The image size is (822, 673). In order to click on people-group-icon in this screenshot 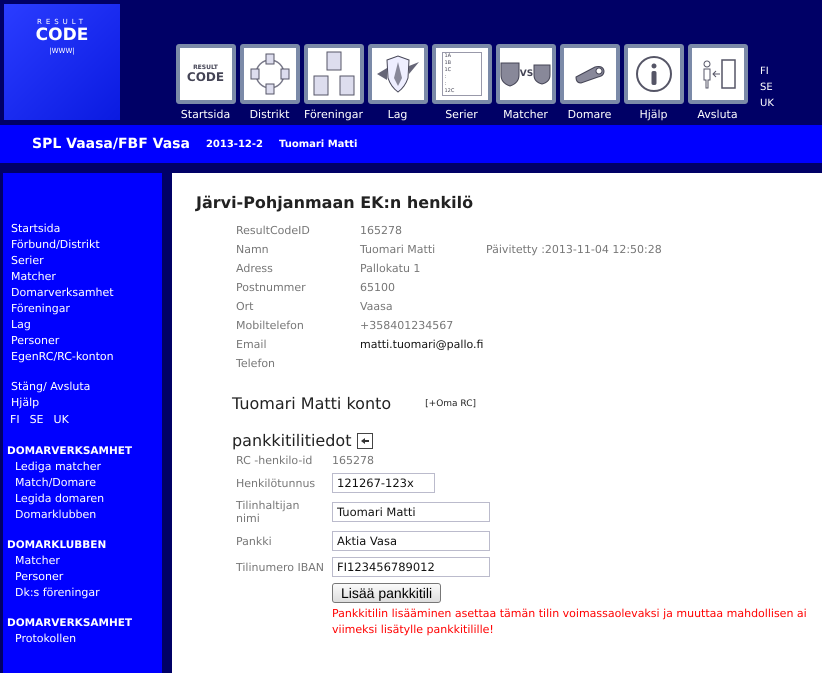, I will do `click(334, 74)`.